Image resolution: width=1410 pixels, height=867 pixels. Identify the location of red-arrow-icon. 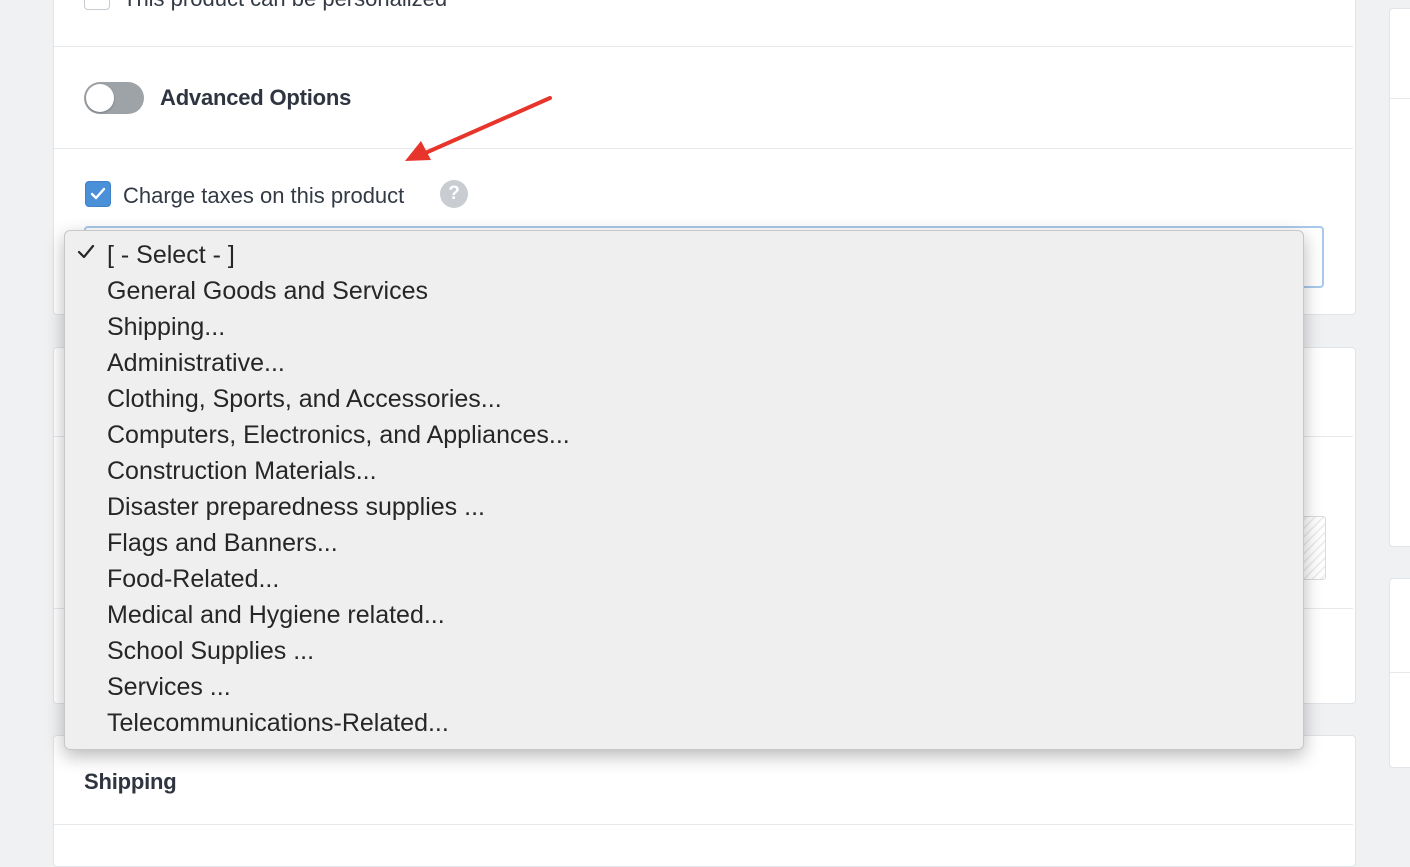
(478, 128).